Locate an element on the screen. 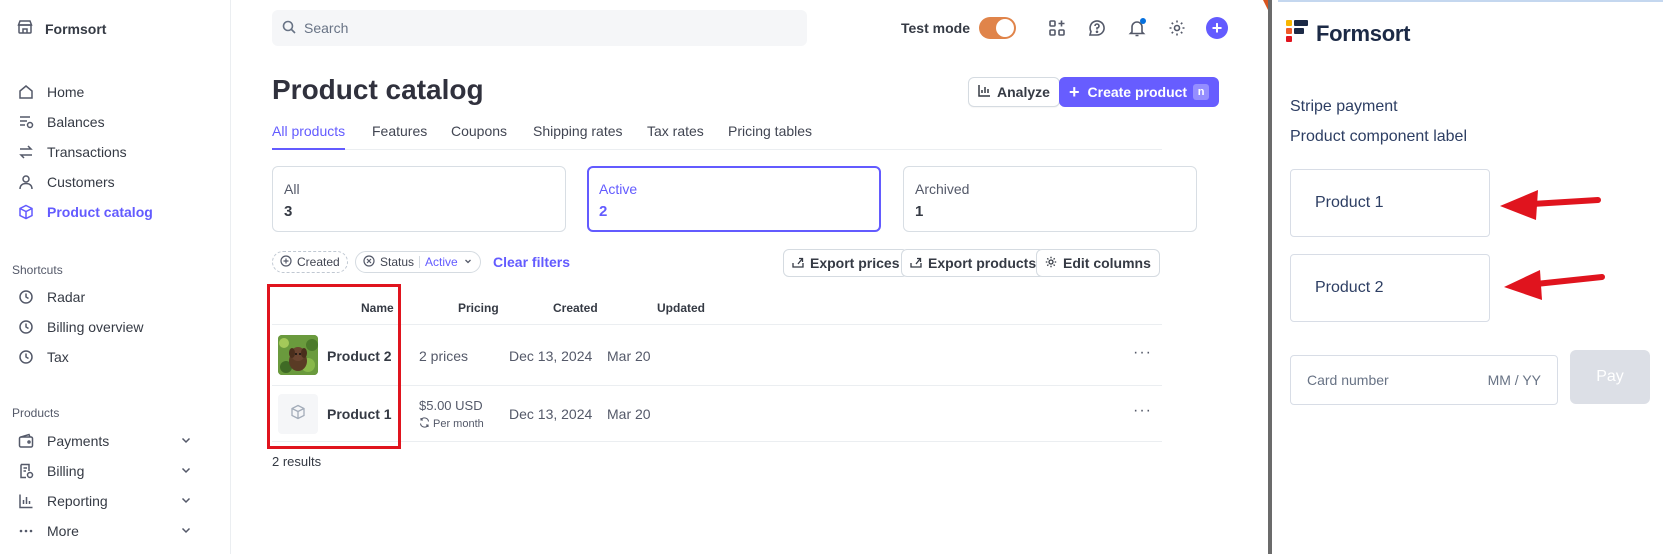 Image resolution: width=1663 pixels, height=554 pixels. notification-dot is located at coordinates (1142, 21).